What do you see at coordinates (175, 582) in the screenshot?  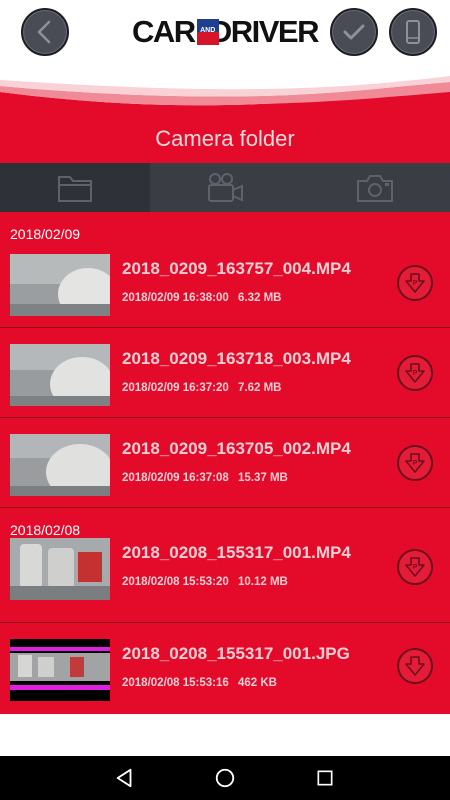 I see `file-datetime: 2018/02/08 15:53:20` at bounding box center [175, 582].